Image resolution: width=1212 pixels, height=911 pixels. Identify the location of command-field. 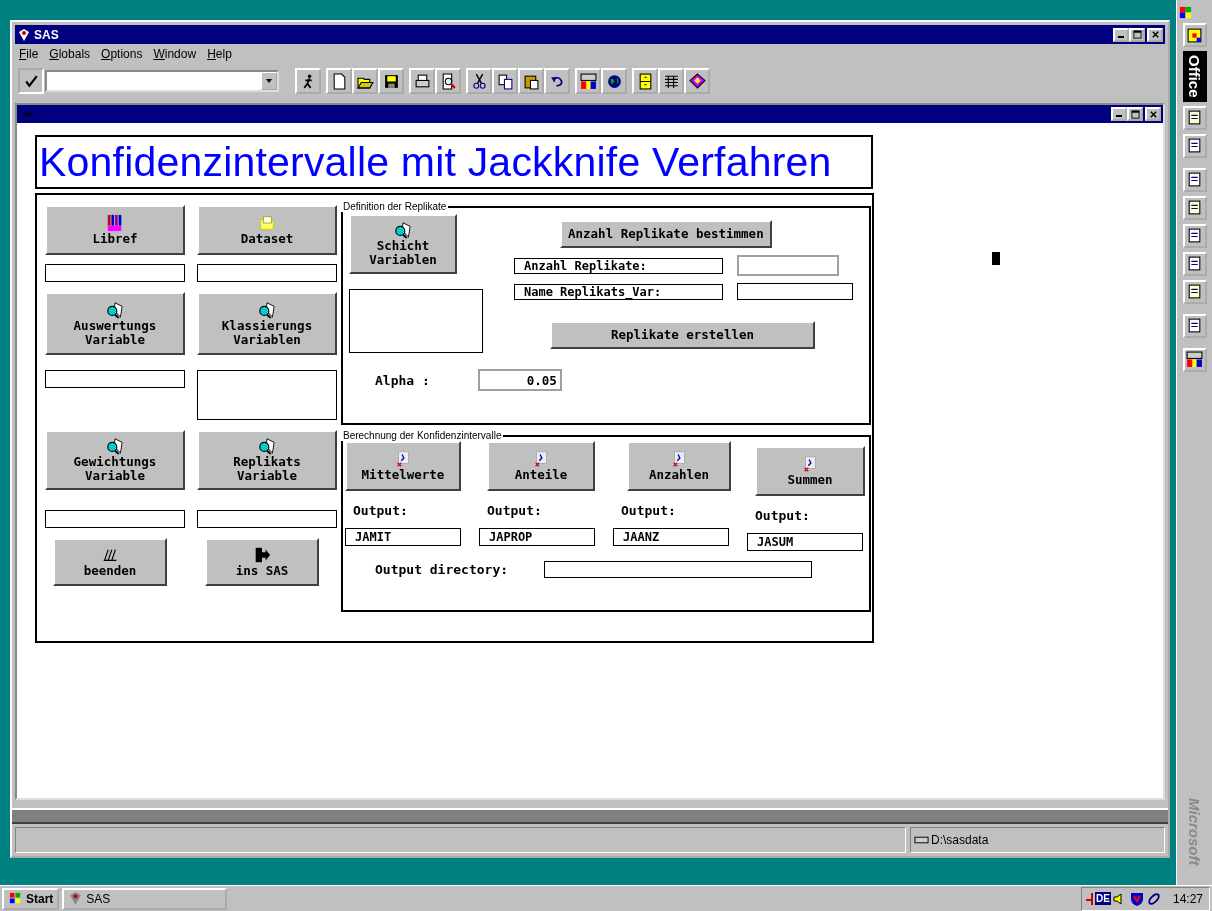
(162, 81).